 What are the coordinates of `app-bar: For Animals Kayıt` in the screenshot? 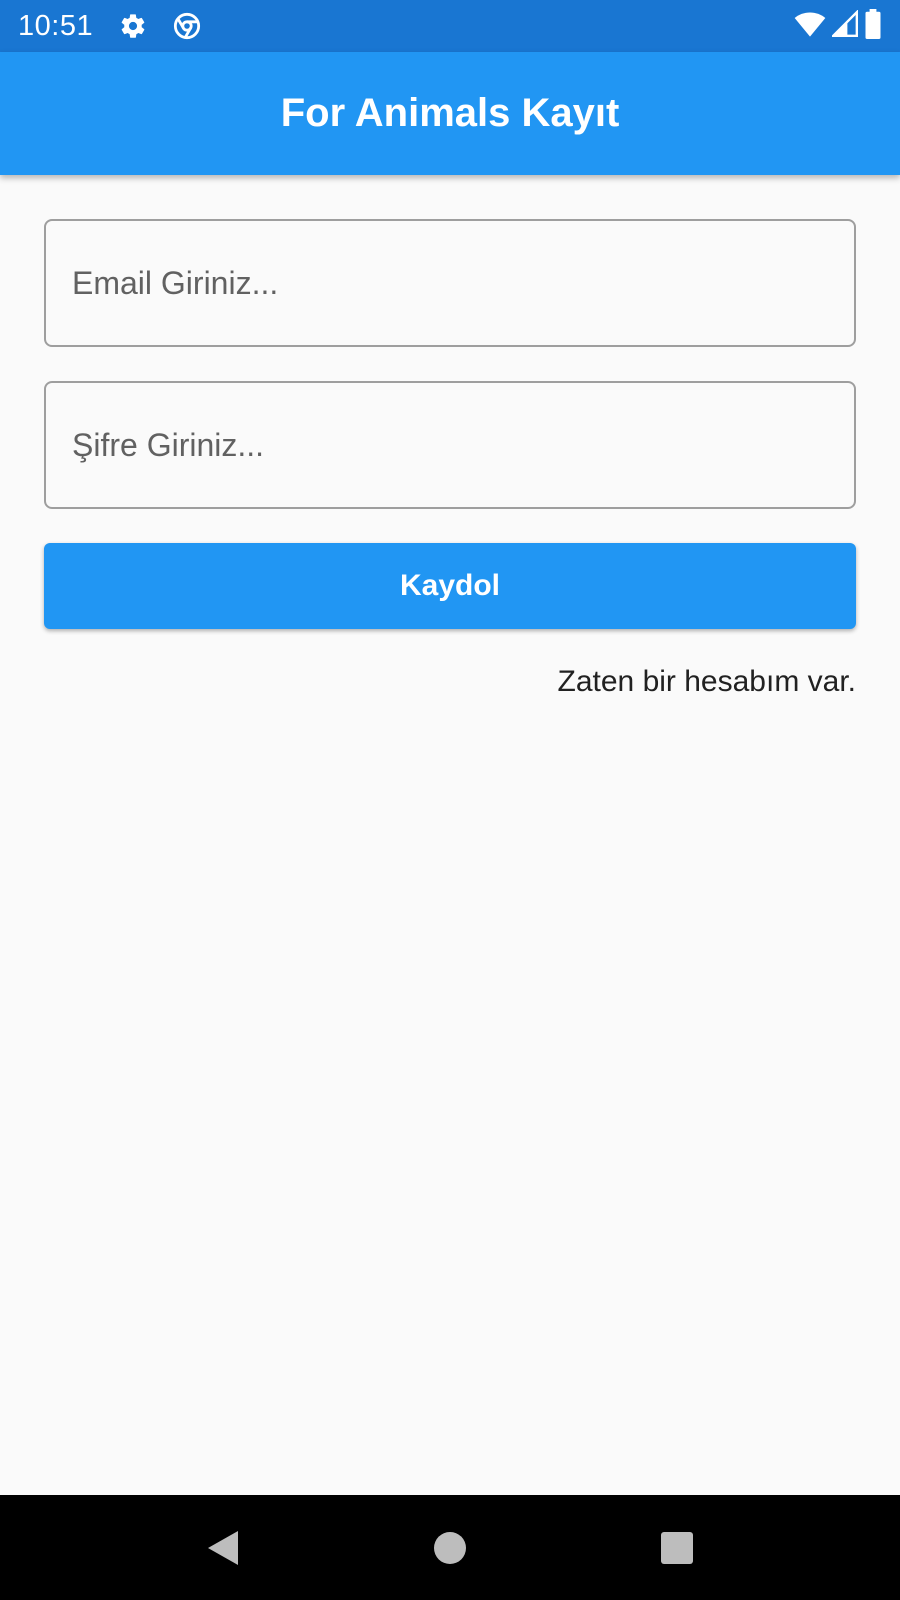 It's located at (450, 113).